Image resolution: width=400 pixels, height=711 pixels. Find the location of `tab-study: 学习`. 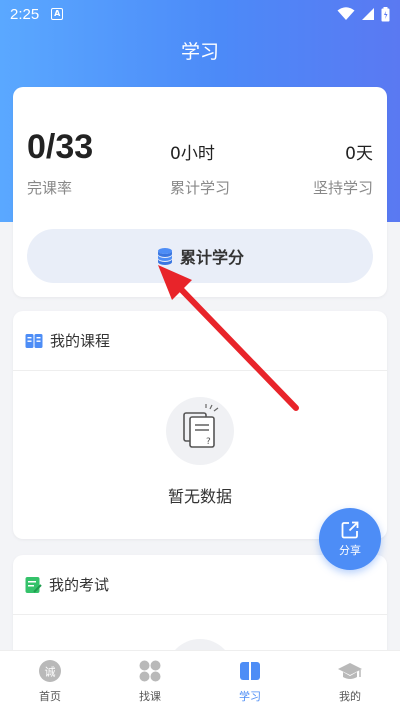

tab-study: 学习 is located at coordinates (250, 681).